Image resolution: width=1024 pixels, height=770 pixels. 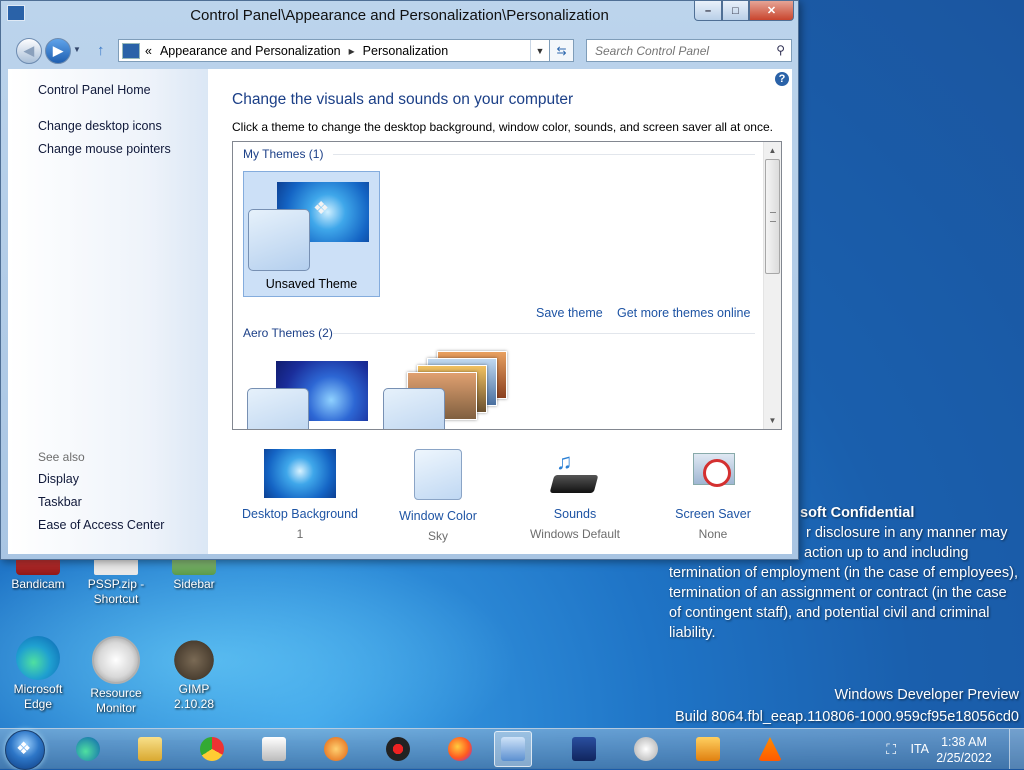 What do you see at coordinates (782, 79) in the screenshot?
I see `help-icon: ?` at bounding box center [782, 79].